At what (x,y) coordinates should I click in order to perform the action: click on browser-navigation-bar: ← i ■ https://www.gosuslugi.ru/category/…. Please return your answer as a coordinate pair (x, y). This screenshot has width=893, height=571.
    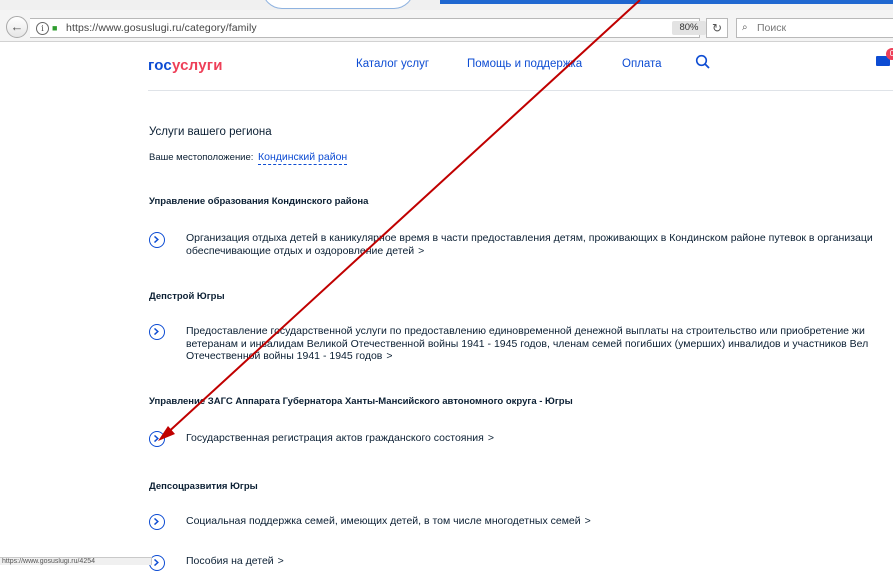
    Looking at the image, I should click on (446, 26).